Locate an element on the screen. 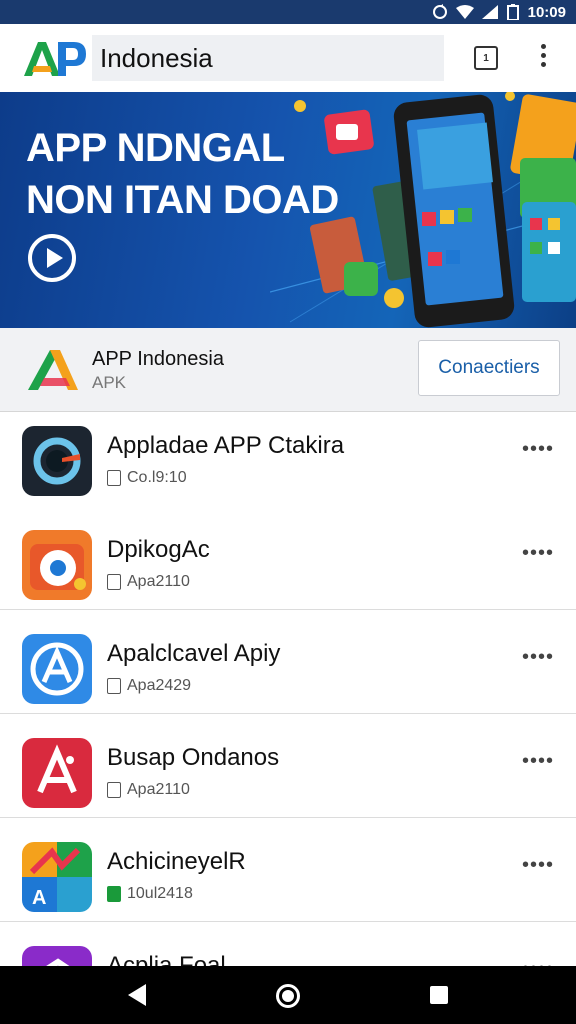 The width and height of the screenshot is (576, 1024). app-logo is located at coordinates (55, 58).